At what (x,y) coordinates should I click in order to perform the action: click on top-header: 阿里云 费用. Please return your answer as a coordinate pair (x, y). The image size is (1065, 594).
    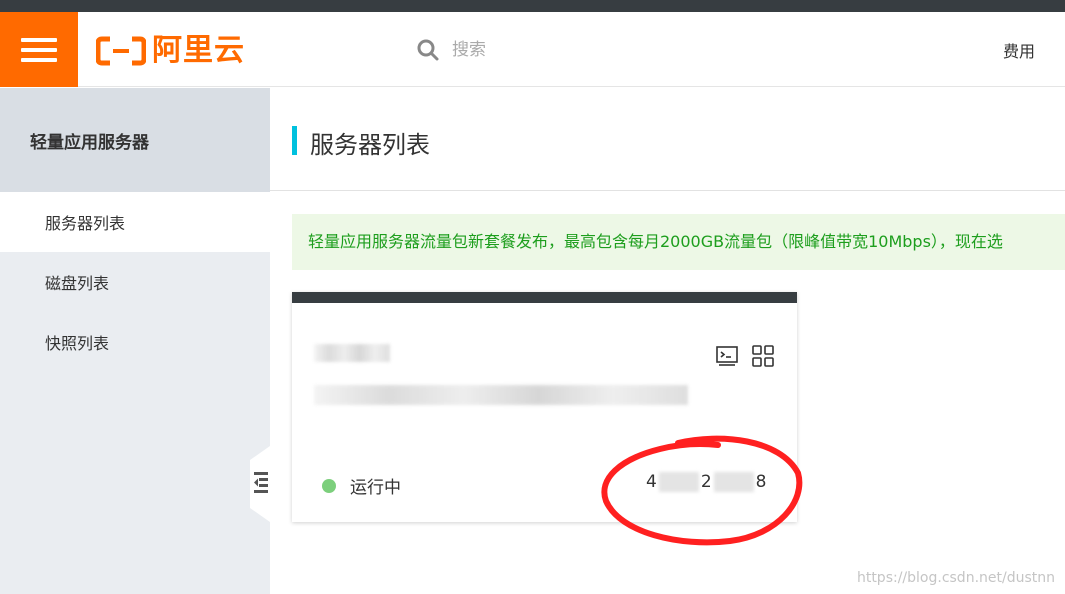
    Looking at the image, I should click on (532, 49).